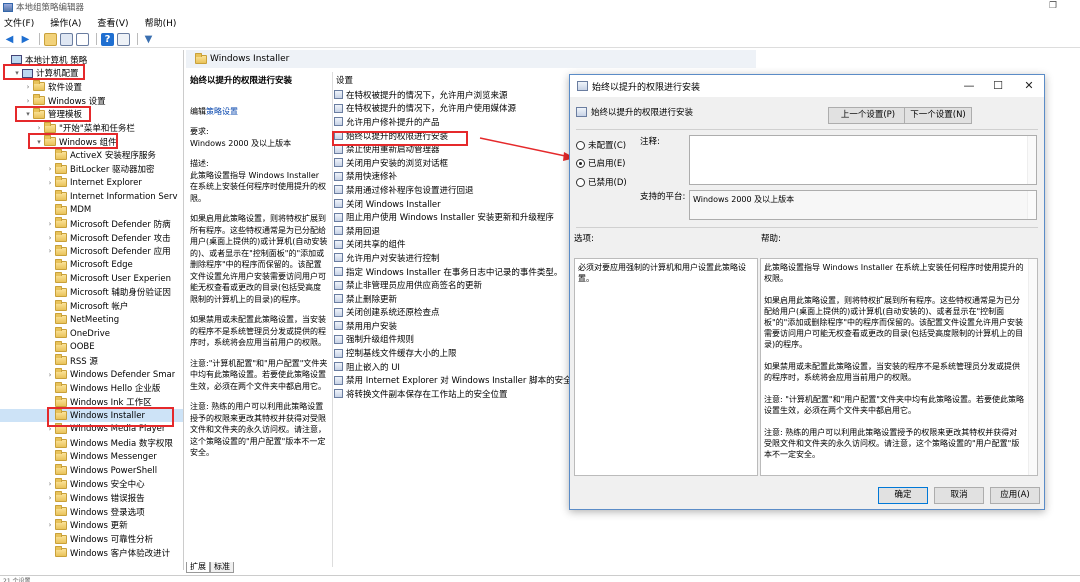  I want to click on tree-item: Microsoft User Experien, so click(91, 278).